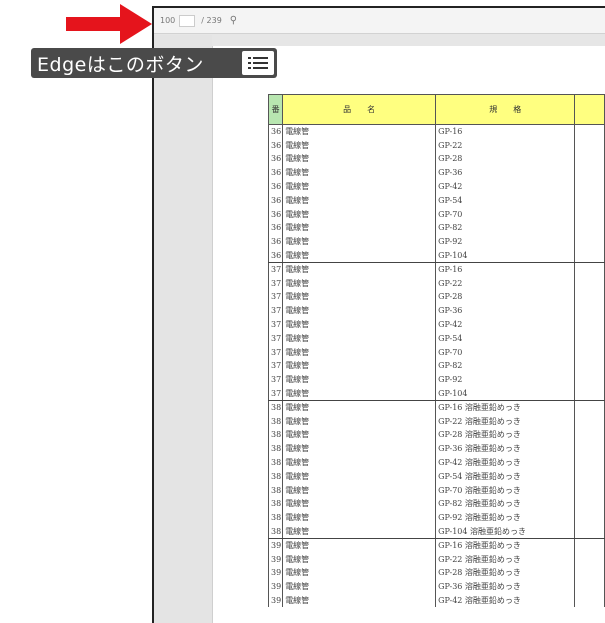 The height and width of the screenshot is (623, 605). Describe the element at coordinates (183, 329) in the screenshot. I see `thumbnail-sidebar` at that location.